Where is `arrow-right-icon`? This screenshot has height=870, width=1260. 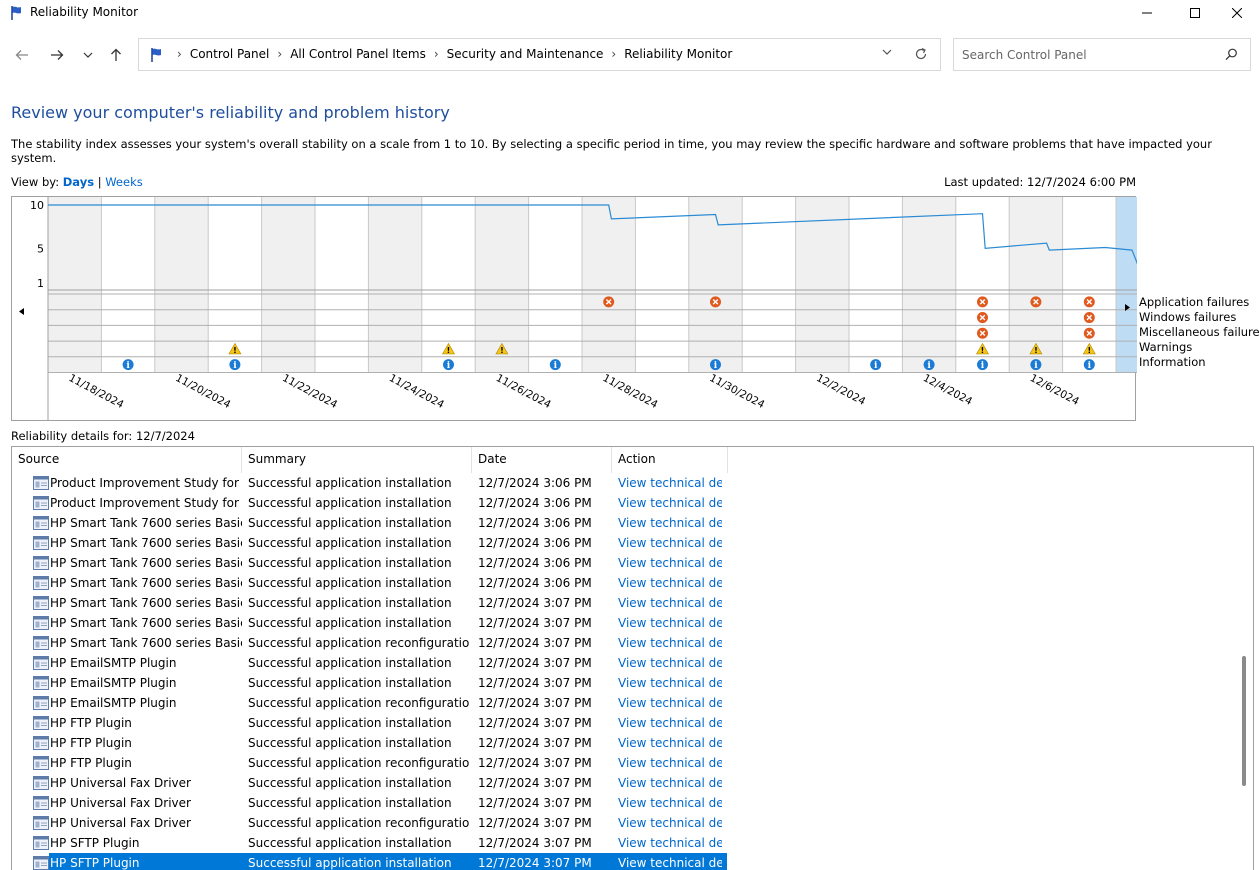 arrow-right-icon is located at coordinates (57, 55).